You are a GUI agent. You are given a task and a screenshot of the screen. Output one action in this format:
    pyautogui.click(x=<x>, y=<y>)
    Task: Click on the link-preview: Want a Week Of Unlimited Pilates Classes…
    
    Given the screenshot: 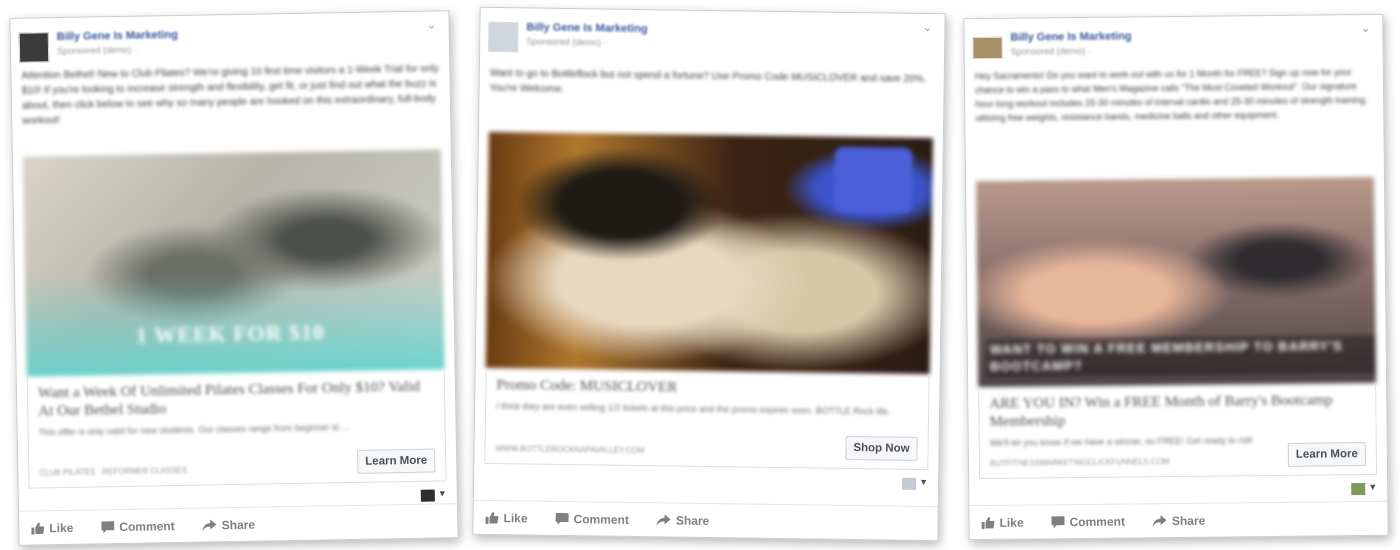 What is the action you would take?
    pyautogui.click(x=236, y=429)
    